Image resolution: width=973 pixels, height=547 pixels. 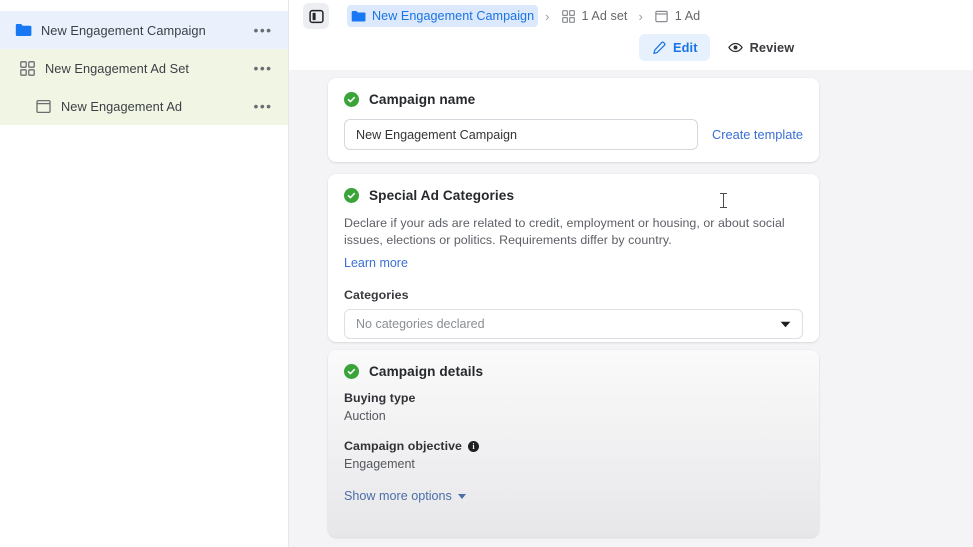 What do you see at coordinates (473, 446) in the screenshot?
I see `info-icon: i` at bounding box center [473, 446].